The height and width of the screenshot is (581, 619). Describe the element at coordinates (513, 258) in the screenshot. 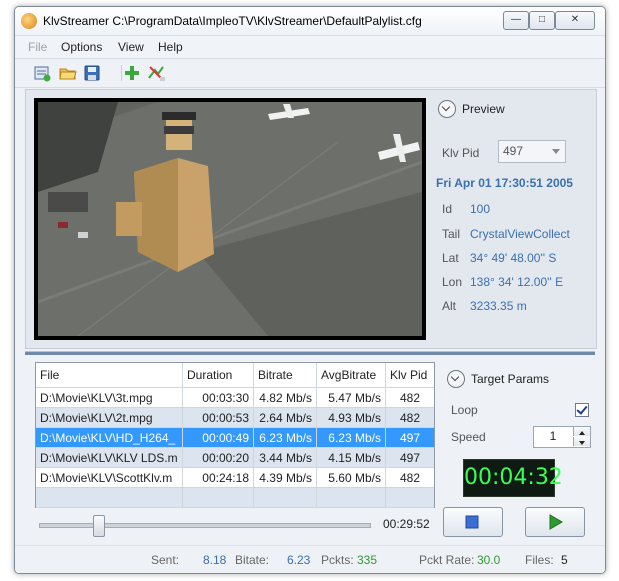

I see `lat-value: 34° 49' 48.00'' S` at that location.